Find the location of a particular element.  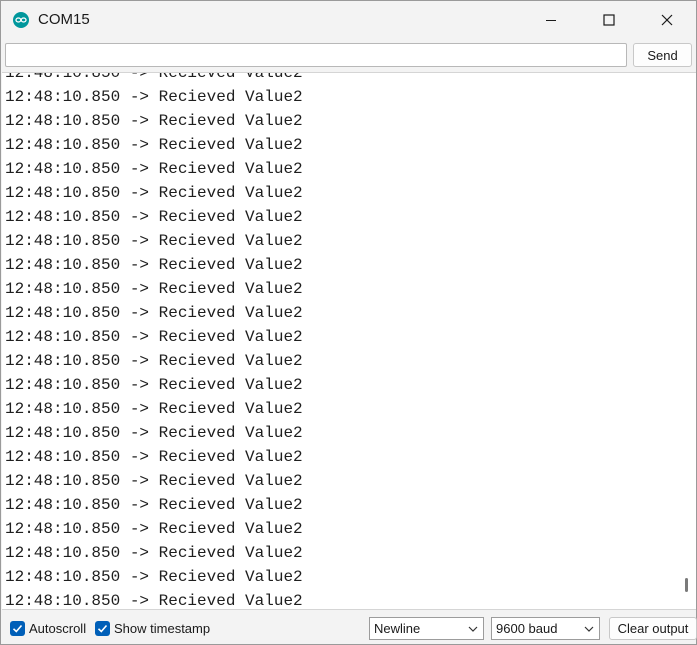

maximize-icon is located at coordinates (609, 20).